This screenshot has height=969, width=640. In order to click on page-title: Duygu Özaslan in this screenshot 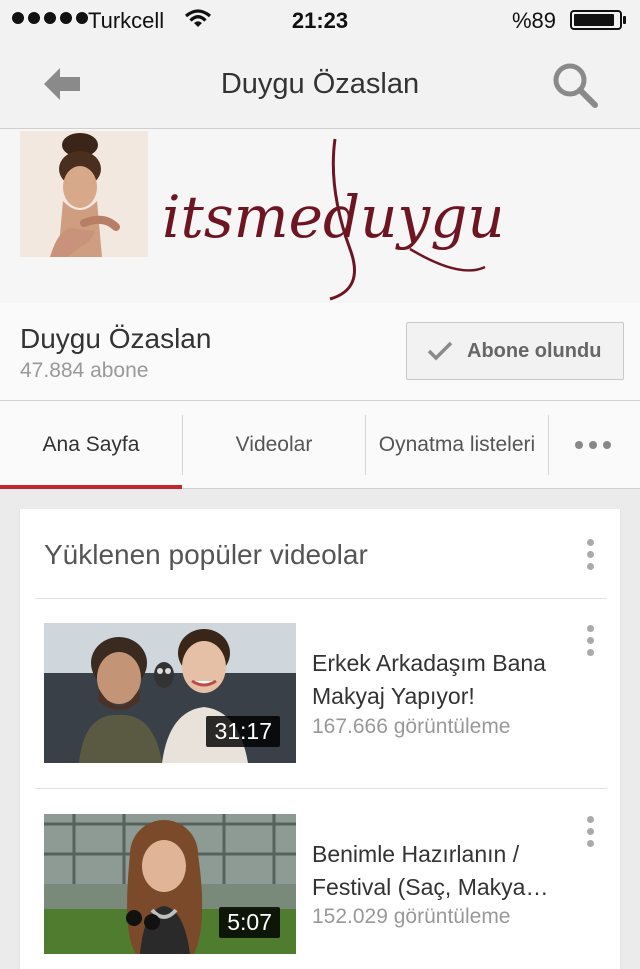, I will do `click(320, 84)`.